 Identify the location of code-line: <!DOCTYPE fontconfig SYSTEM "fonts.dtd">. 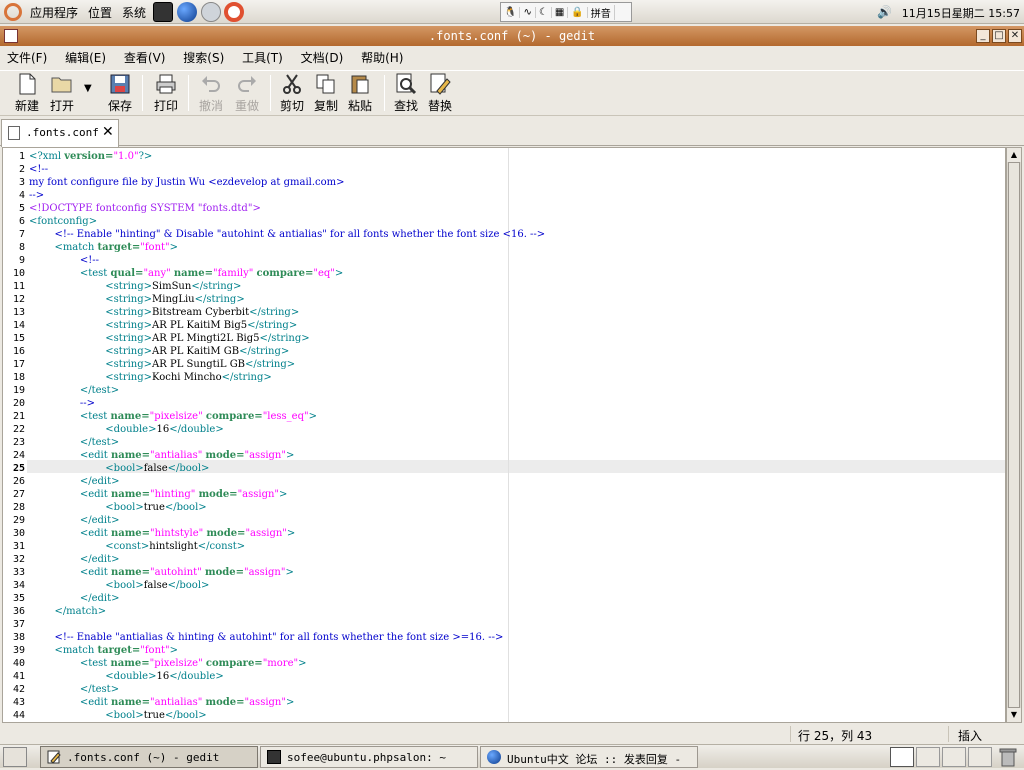
(145, 208).